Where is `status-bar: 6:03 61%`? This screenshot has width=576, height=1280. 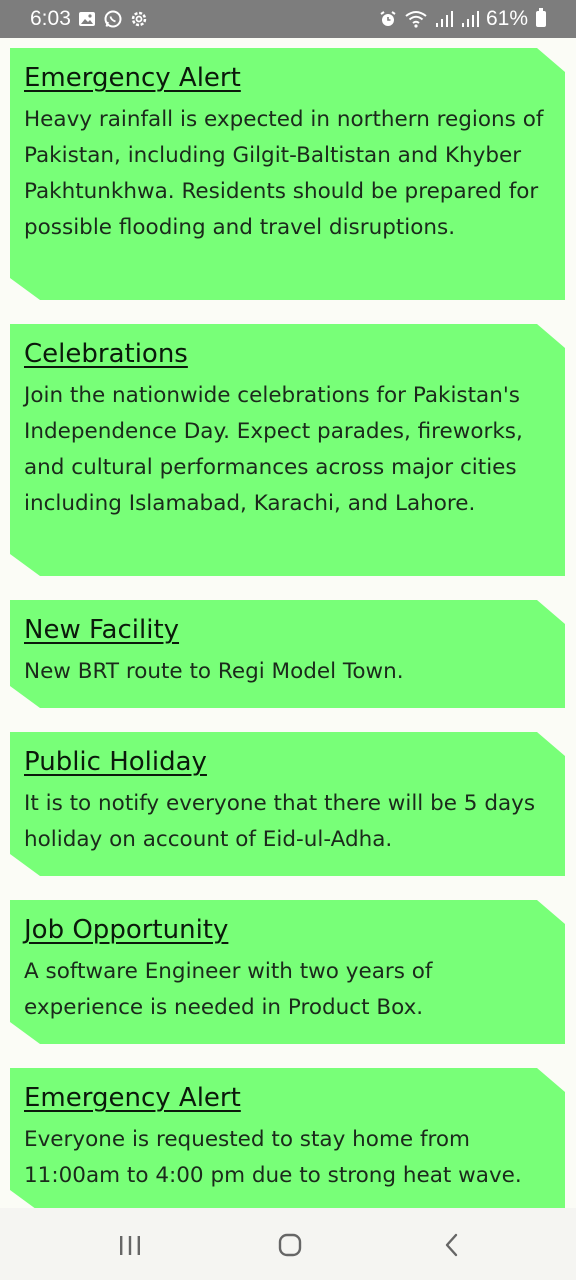 status-bar: 6:03 61% is located at coordinates (288, 19).